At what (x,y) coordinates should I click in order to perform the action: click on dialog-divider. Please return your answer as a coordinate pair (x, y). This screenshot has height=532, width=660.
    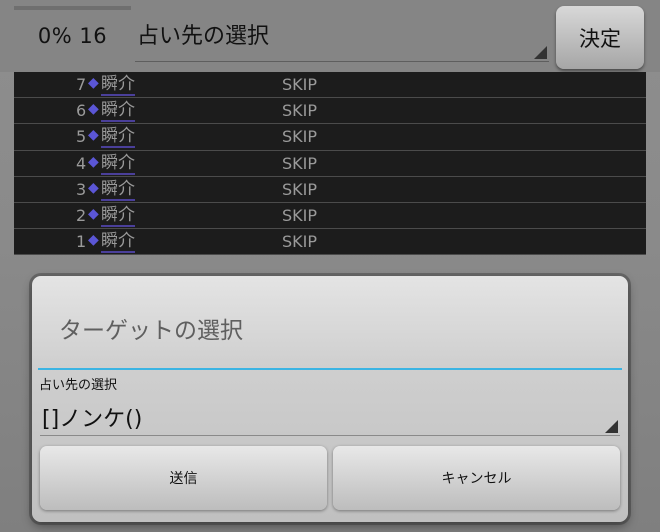
    Looking at the image, I should click on (330, 369).